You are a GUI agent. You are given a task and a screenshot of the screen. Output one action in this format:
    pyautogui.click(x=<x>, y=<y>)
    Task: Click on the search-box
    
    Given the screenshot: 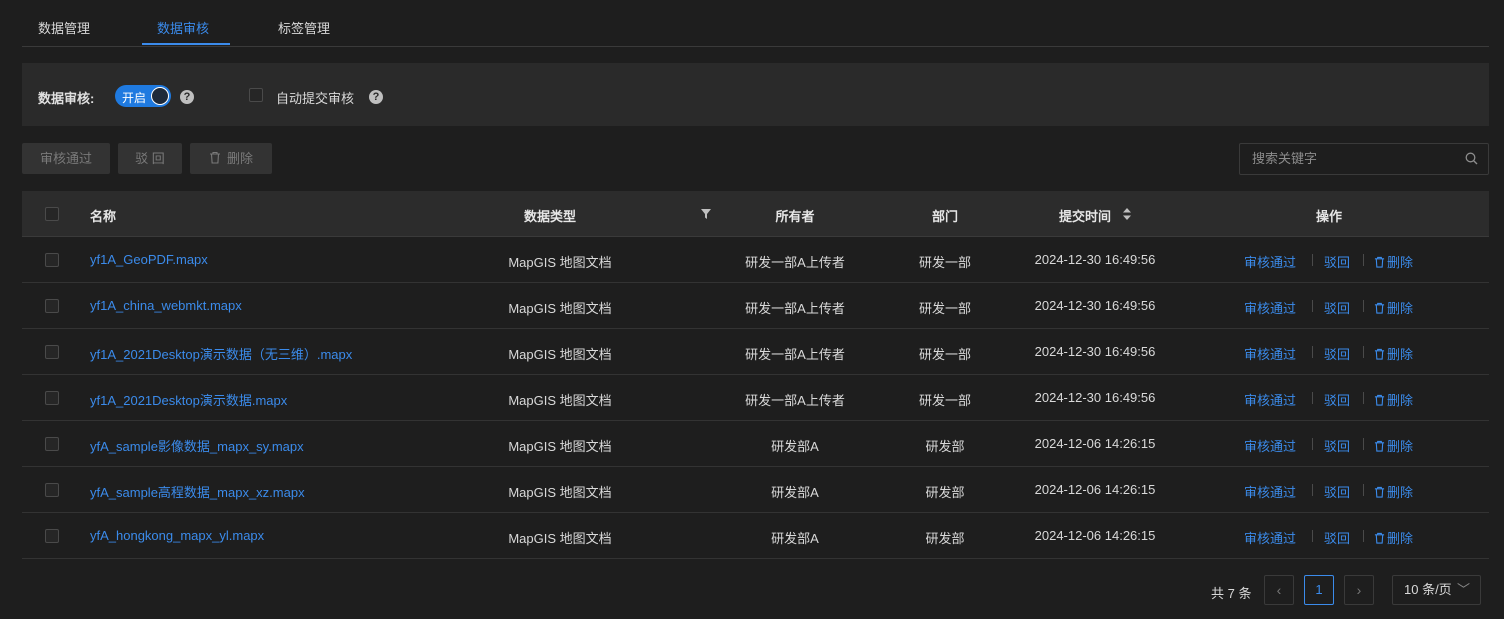 What is the action you would take?
    pyautogui.click(x=1364, y=159)
    